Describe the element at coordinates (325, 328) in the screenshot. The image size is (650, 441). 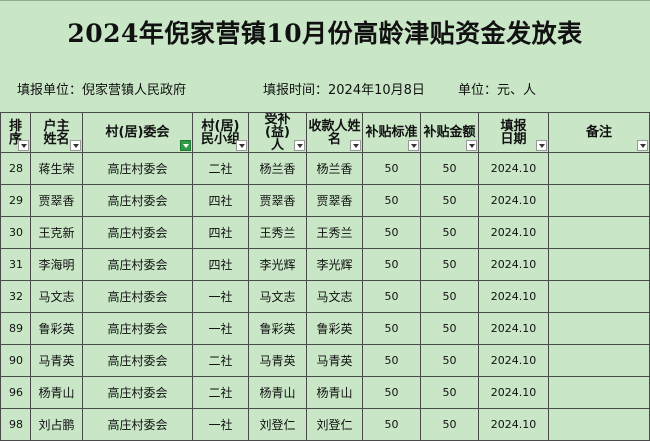
I see `table-row: 89 鲁彩英 高庄村委会 一社 鲁彩英 鲁彩英 50 50 2024.10` at that location.